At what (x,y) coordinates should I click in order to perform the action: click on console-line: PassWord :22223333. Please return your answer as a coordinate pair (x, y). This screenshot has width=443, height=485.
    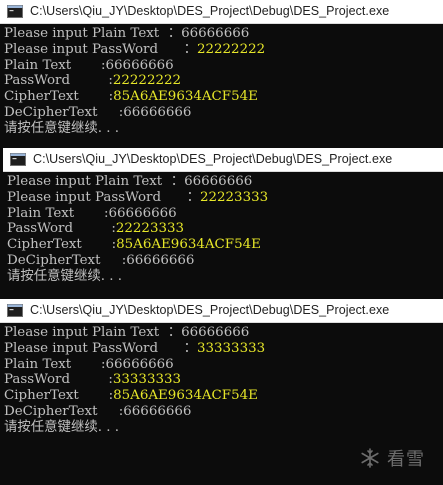
    Looking at the image, I should click on (225, 229).